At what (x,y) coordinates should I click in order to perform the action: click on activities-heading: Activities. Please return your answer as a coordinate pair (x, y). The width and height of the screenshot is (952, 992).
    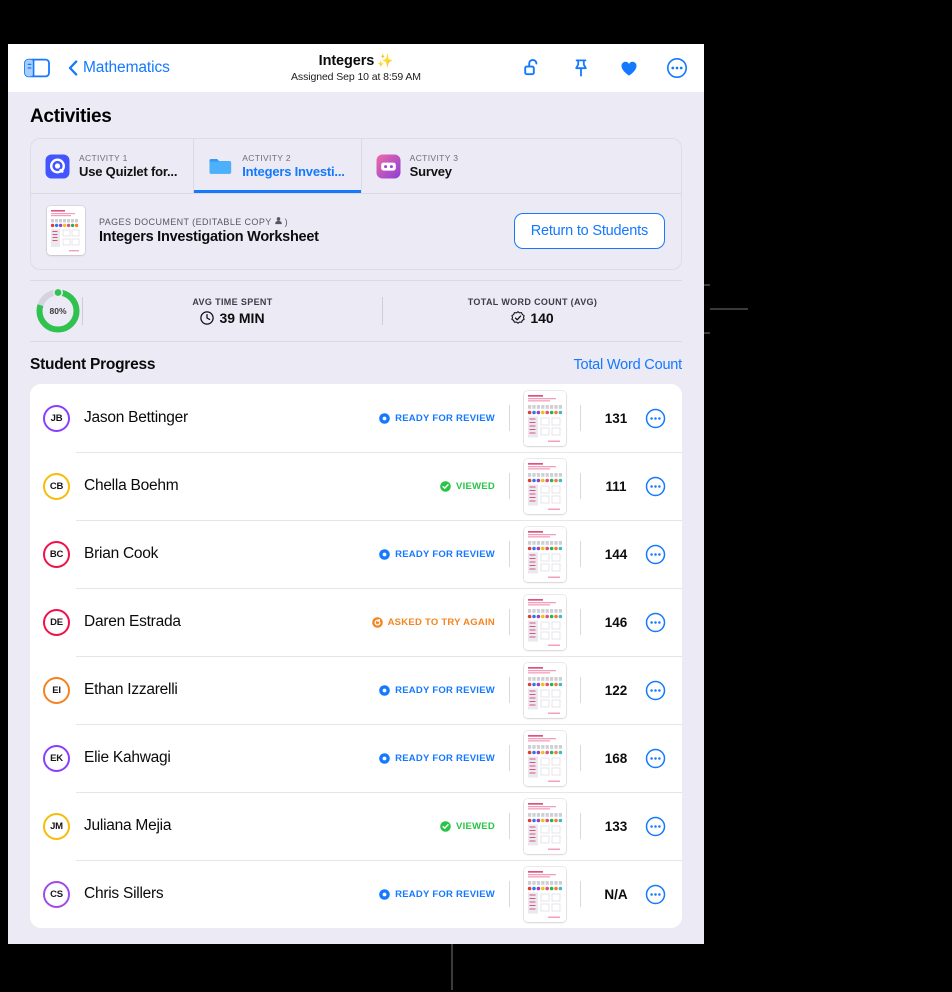
    Looking at the image, I should click on (356, 115).